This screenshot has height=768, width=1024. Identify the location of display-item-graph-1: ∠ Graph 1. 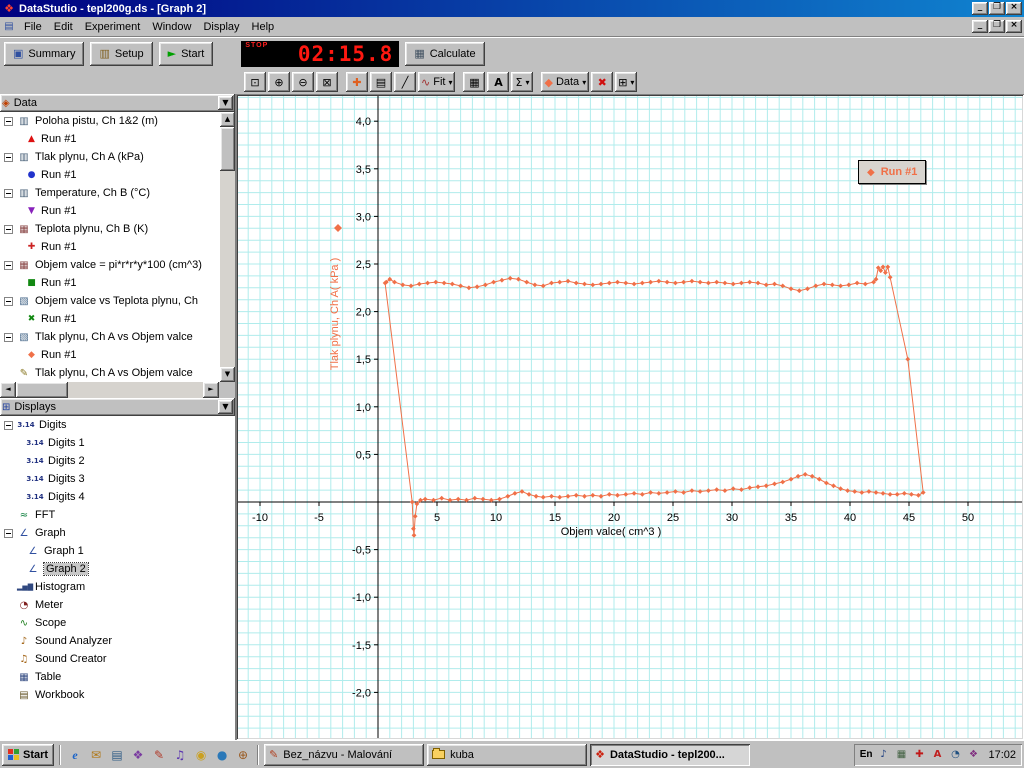
(117, 551).